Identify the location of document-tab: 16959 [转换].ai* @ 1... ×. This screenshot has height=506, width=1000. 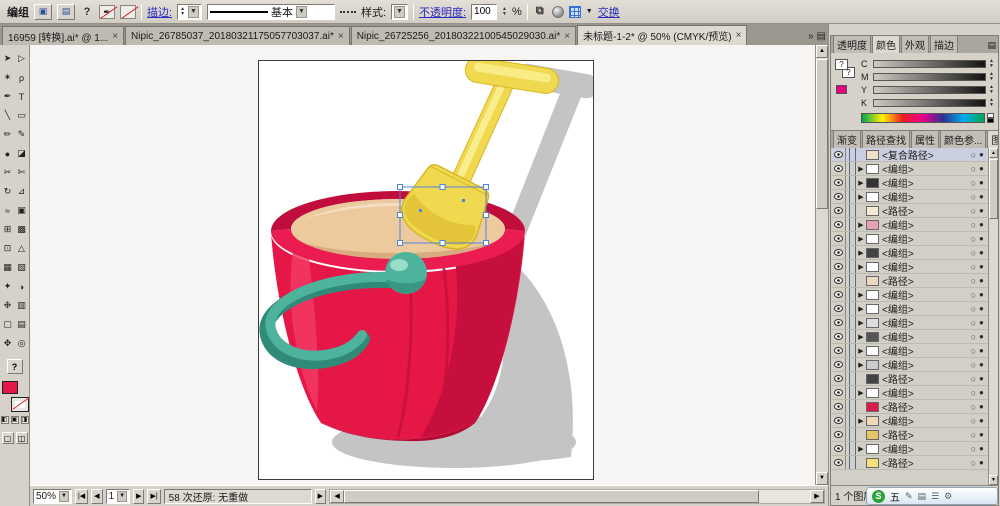
(63, 35).